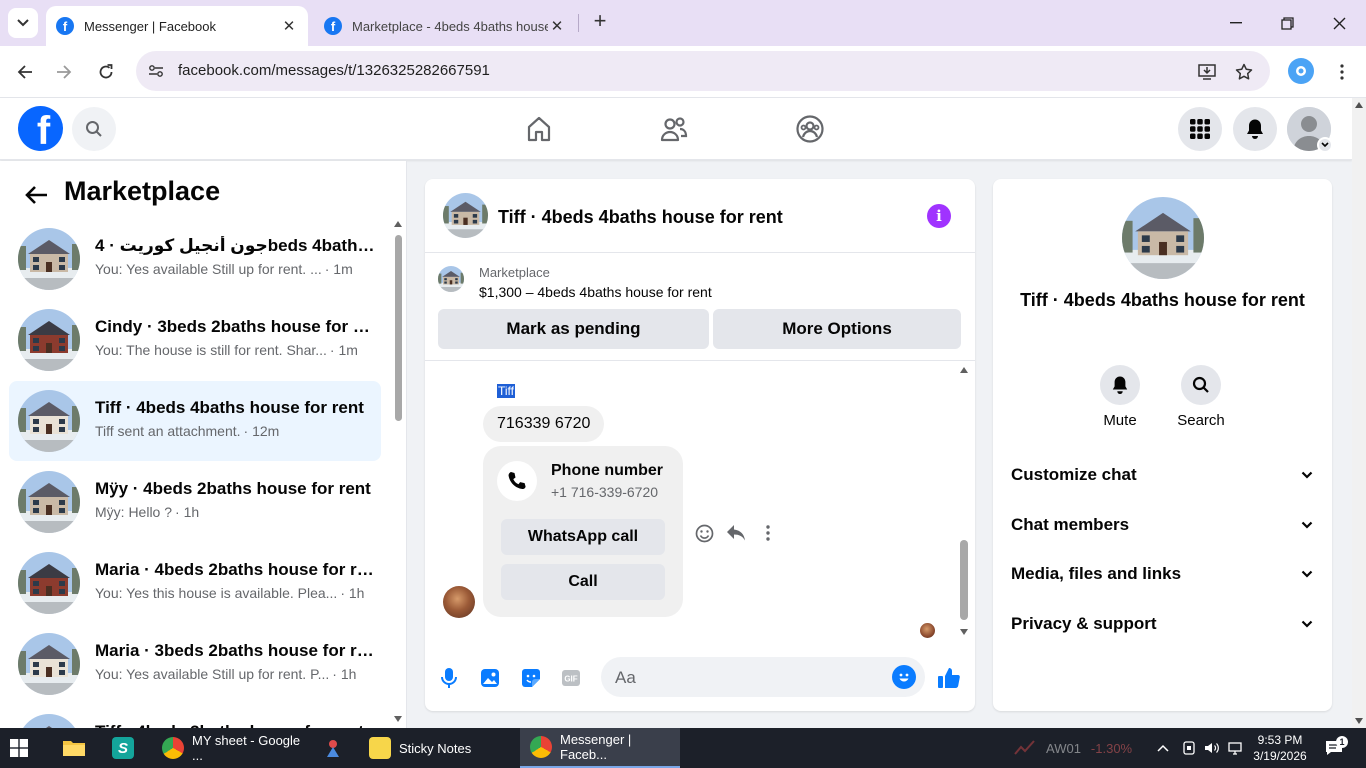 This screenshot has width=1366, height=768. Describe the element at coordinates (94, 129) in the screenshot. I see `facebook-search-button` at that location.